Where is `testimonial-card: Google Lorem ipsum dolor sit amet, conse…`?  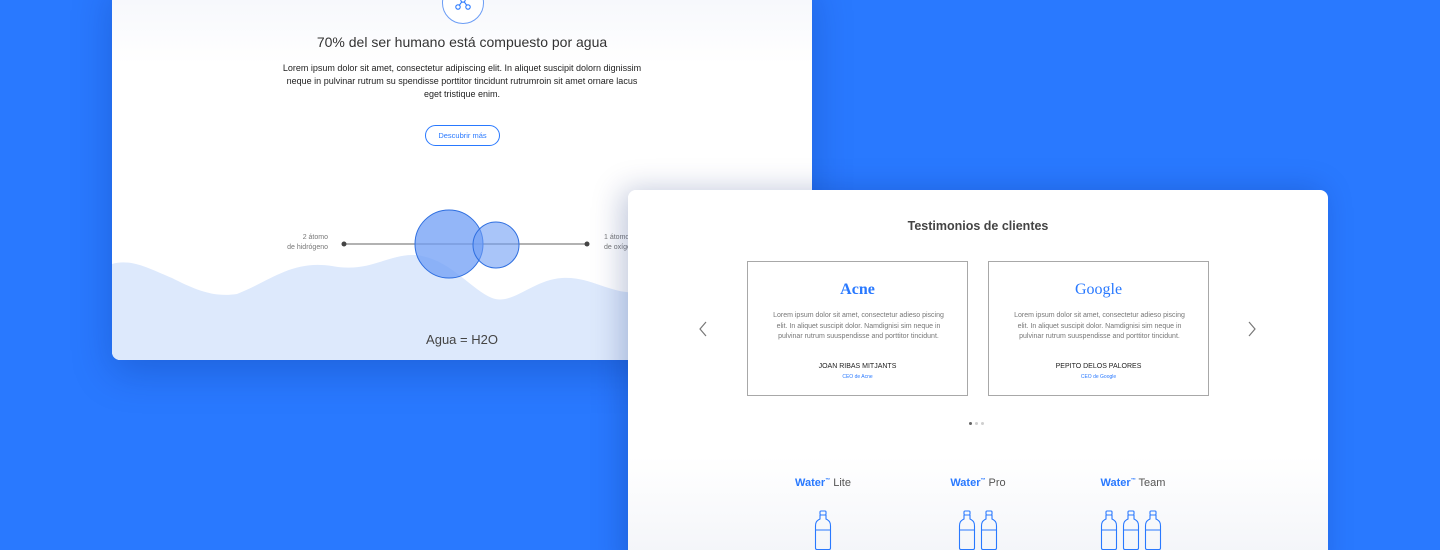 testimonial-card: Google Lorem ipsum dolor sit amet, conse… is located at coordinates (1098, 328).